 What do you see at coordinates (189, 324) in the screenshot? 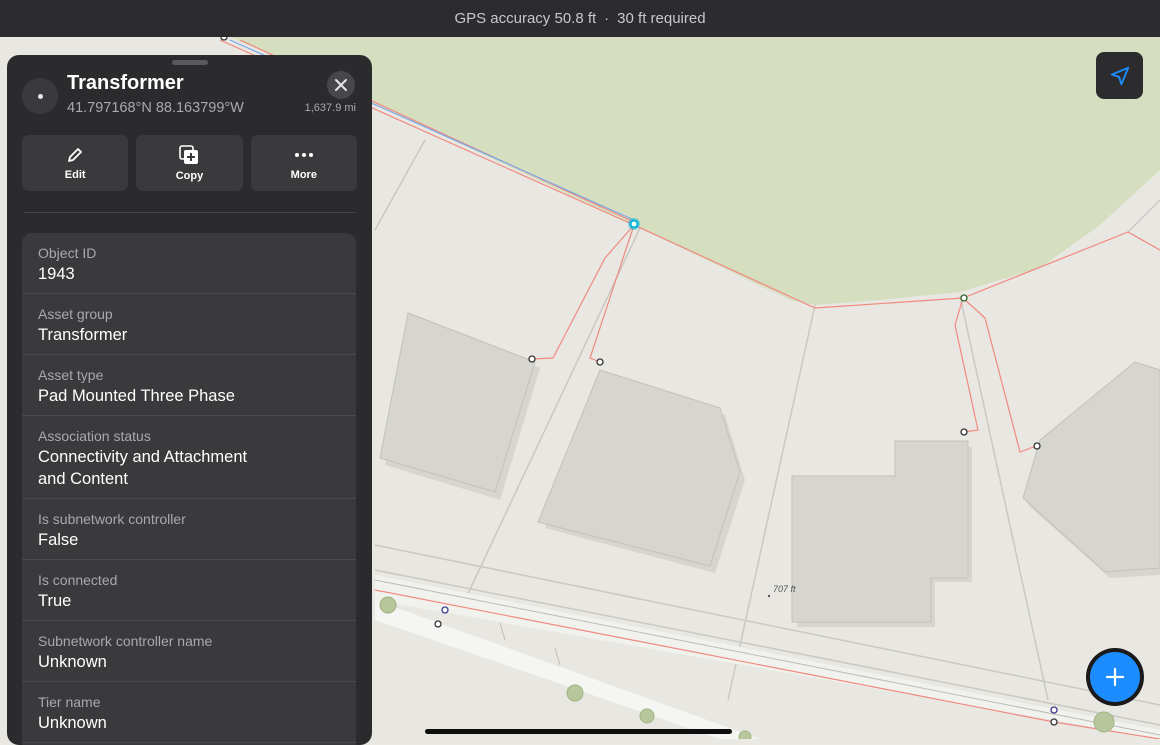
I see `attribute-asset-group: Asset group Transformer` at bounding box center [189, 324].